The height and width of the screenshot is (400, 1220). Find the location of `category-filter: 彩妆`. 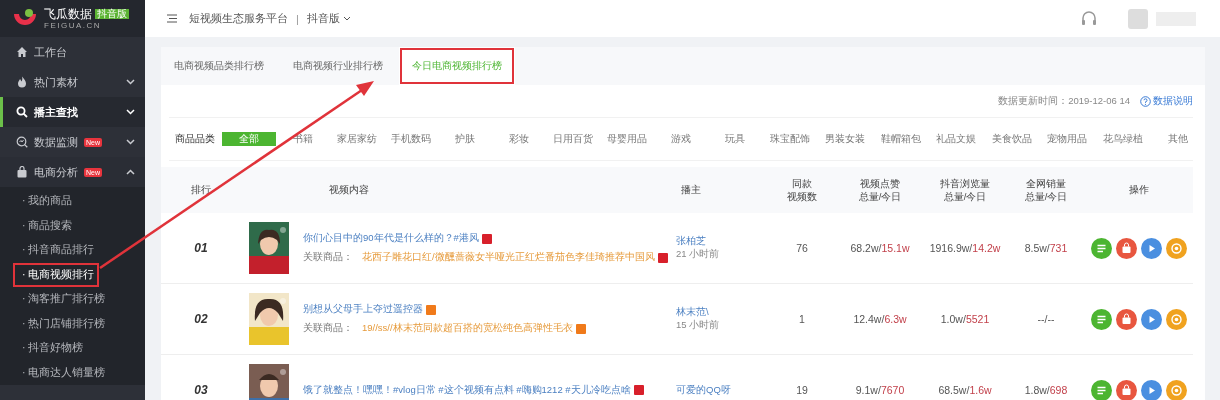

category-filter: 彩妆 is located at coordinates (519, 139).